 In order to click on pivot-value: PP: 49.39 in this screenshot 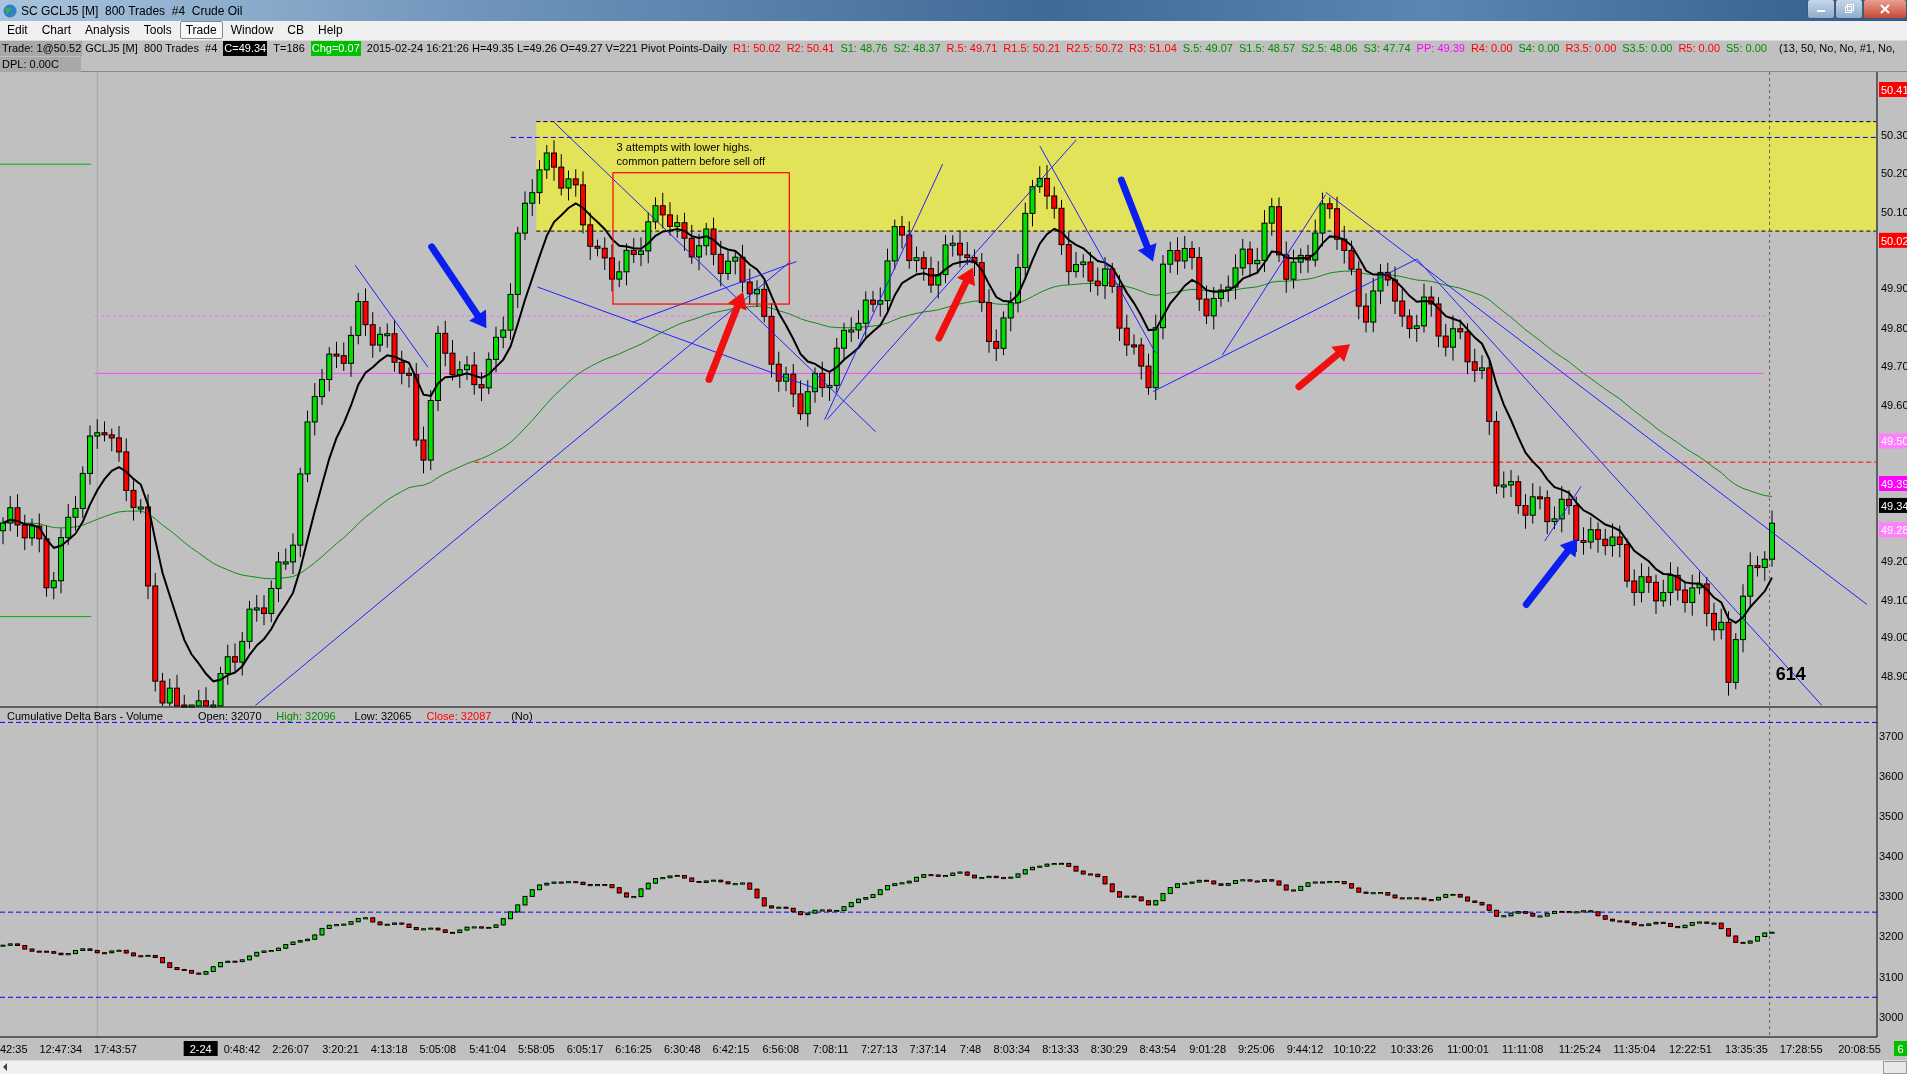, I will do `click(1440, 48)`.